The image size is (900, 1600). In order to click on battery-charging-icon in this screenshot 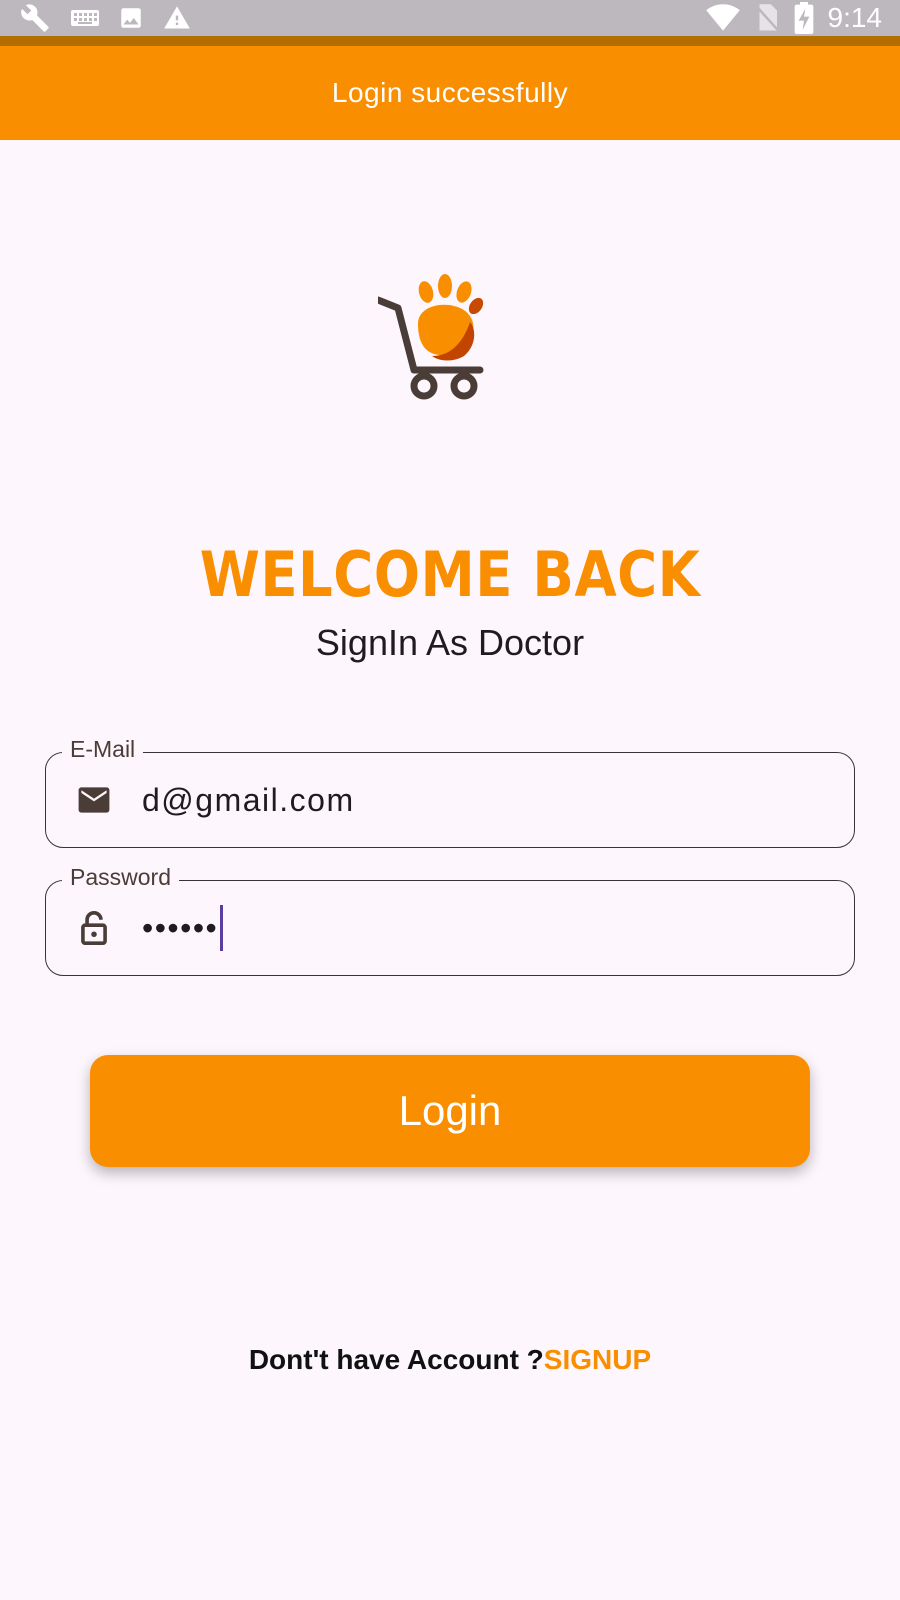, I will do `click(804, 18)`.